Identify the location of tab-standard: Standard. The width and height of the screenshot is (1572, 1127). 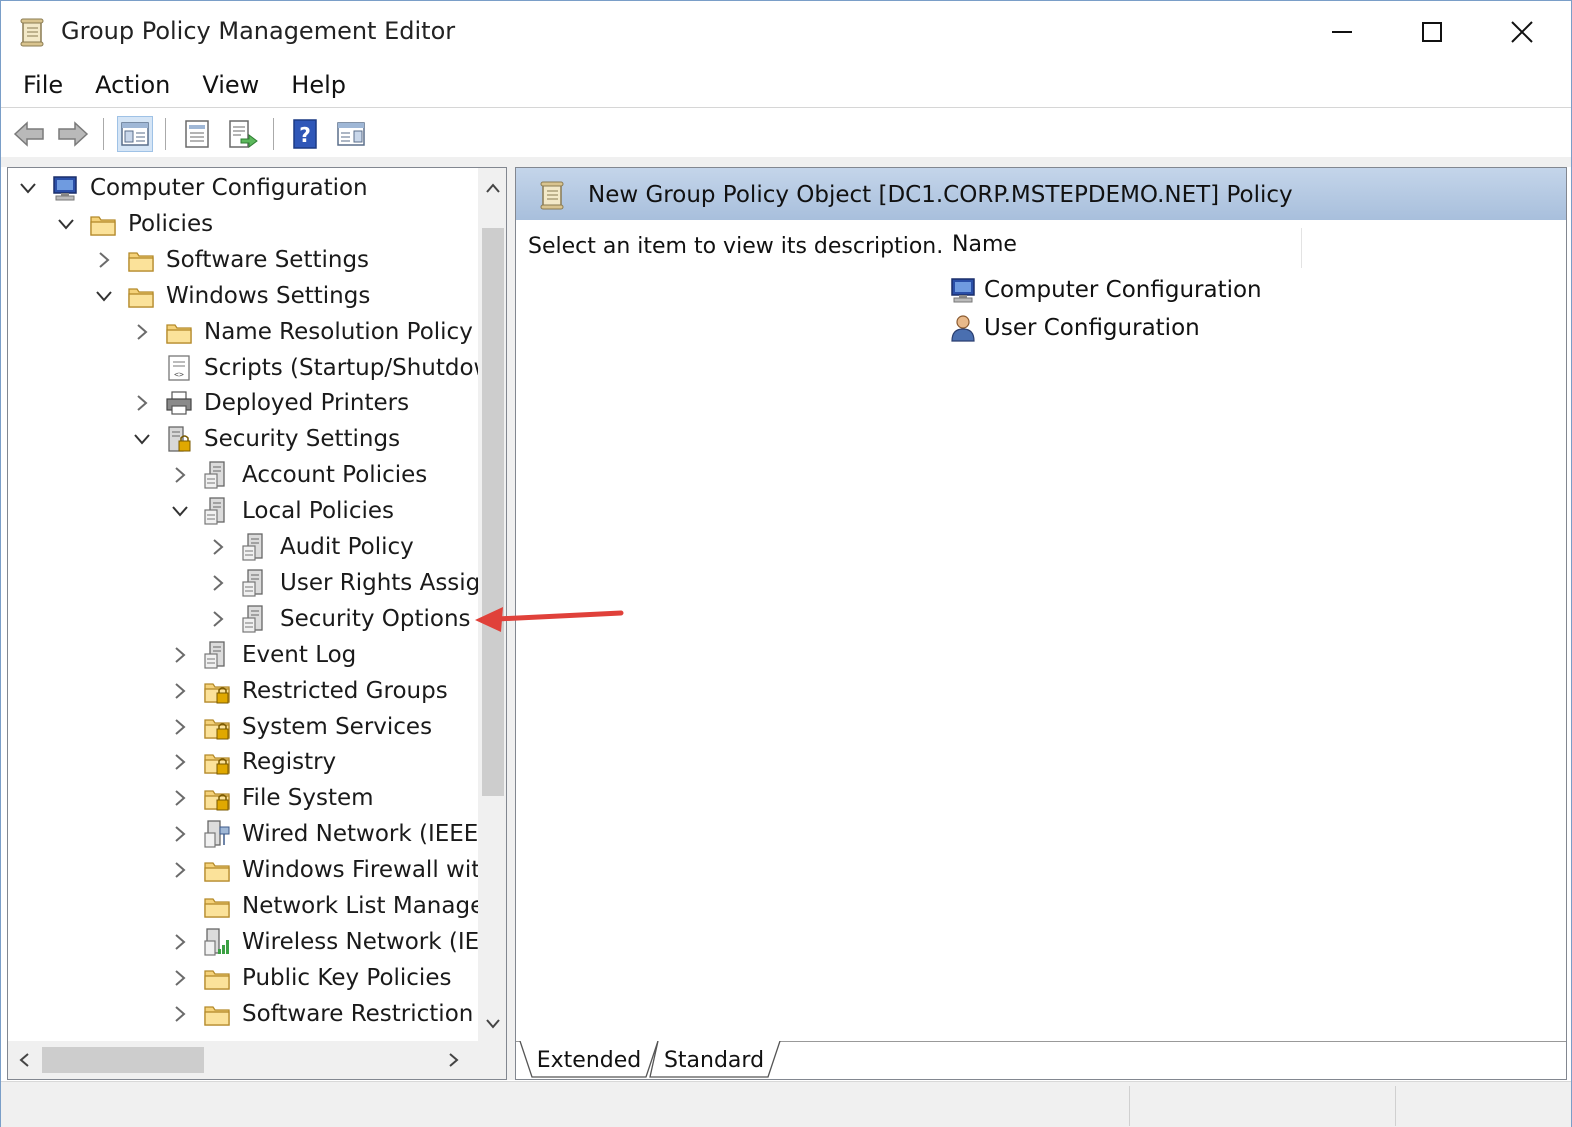
(714, 1060).